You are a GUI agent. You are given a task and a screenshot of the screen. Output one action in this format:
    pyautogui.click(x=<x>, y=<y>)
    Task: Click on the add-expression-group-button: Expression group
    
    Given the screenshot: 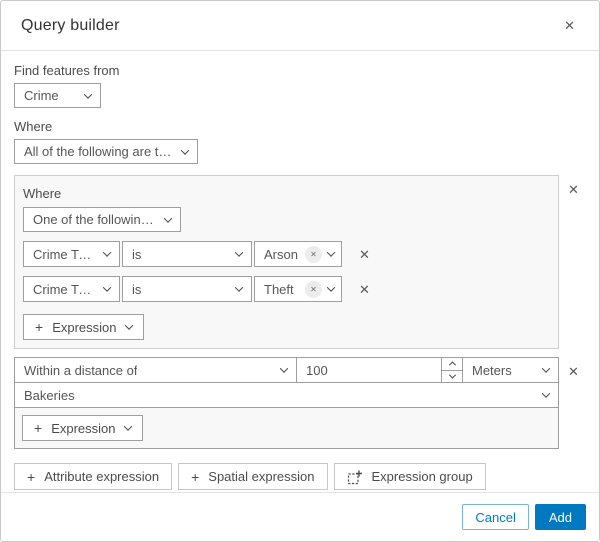 What is the action you would take?
    pyautogui.click(x=409, y=476)
    